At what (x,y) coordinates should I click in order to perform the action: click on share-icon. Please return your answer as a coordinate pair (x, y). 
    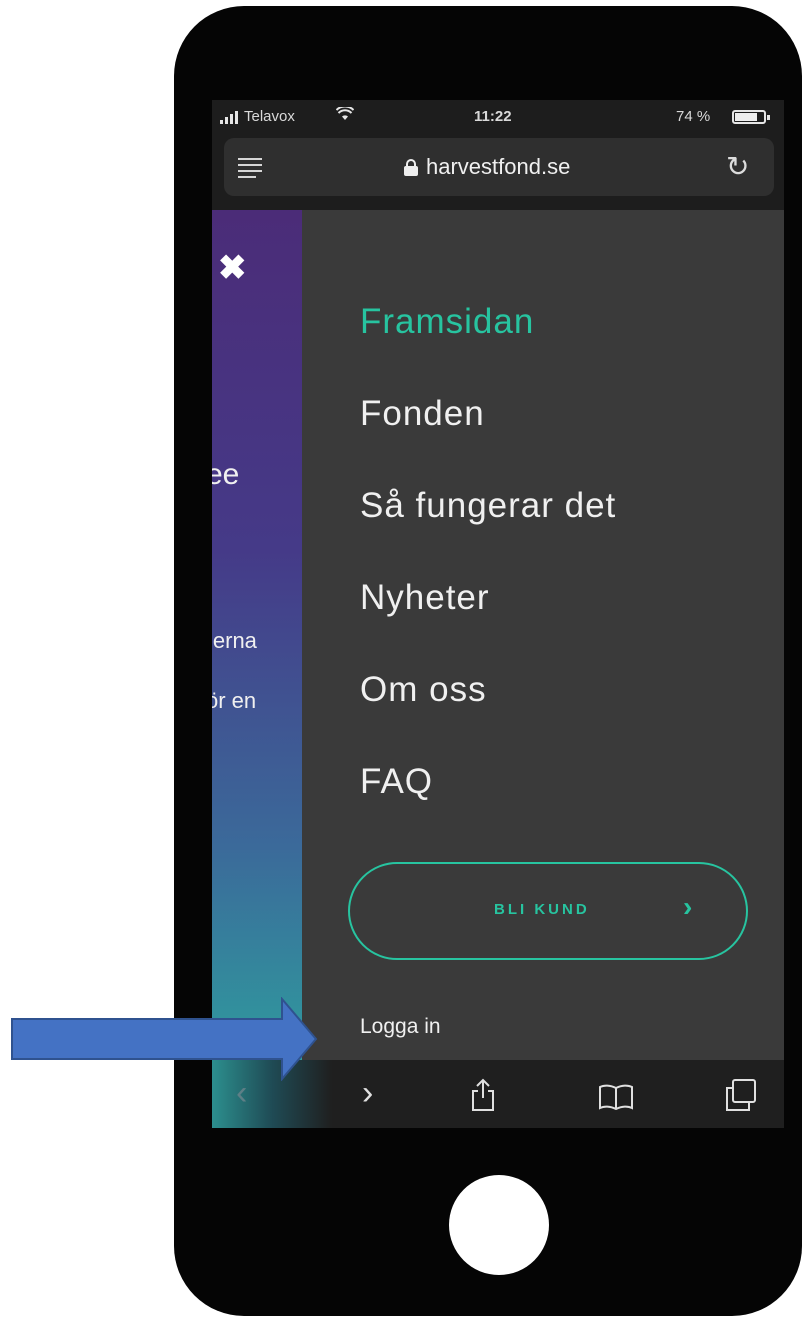
    Looking at the image, I should click on (483, 1095).